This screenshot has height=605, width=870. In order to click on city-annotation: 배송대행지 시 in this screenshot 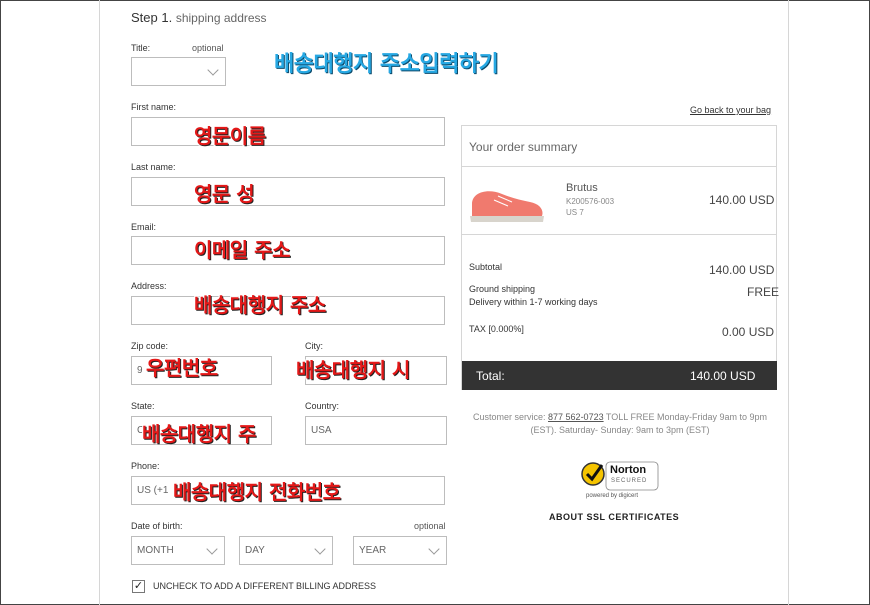, I will do `click(353, 370)`.